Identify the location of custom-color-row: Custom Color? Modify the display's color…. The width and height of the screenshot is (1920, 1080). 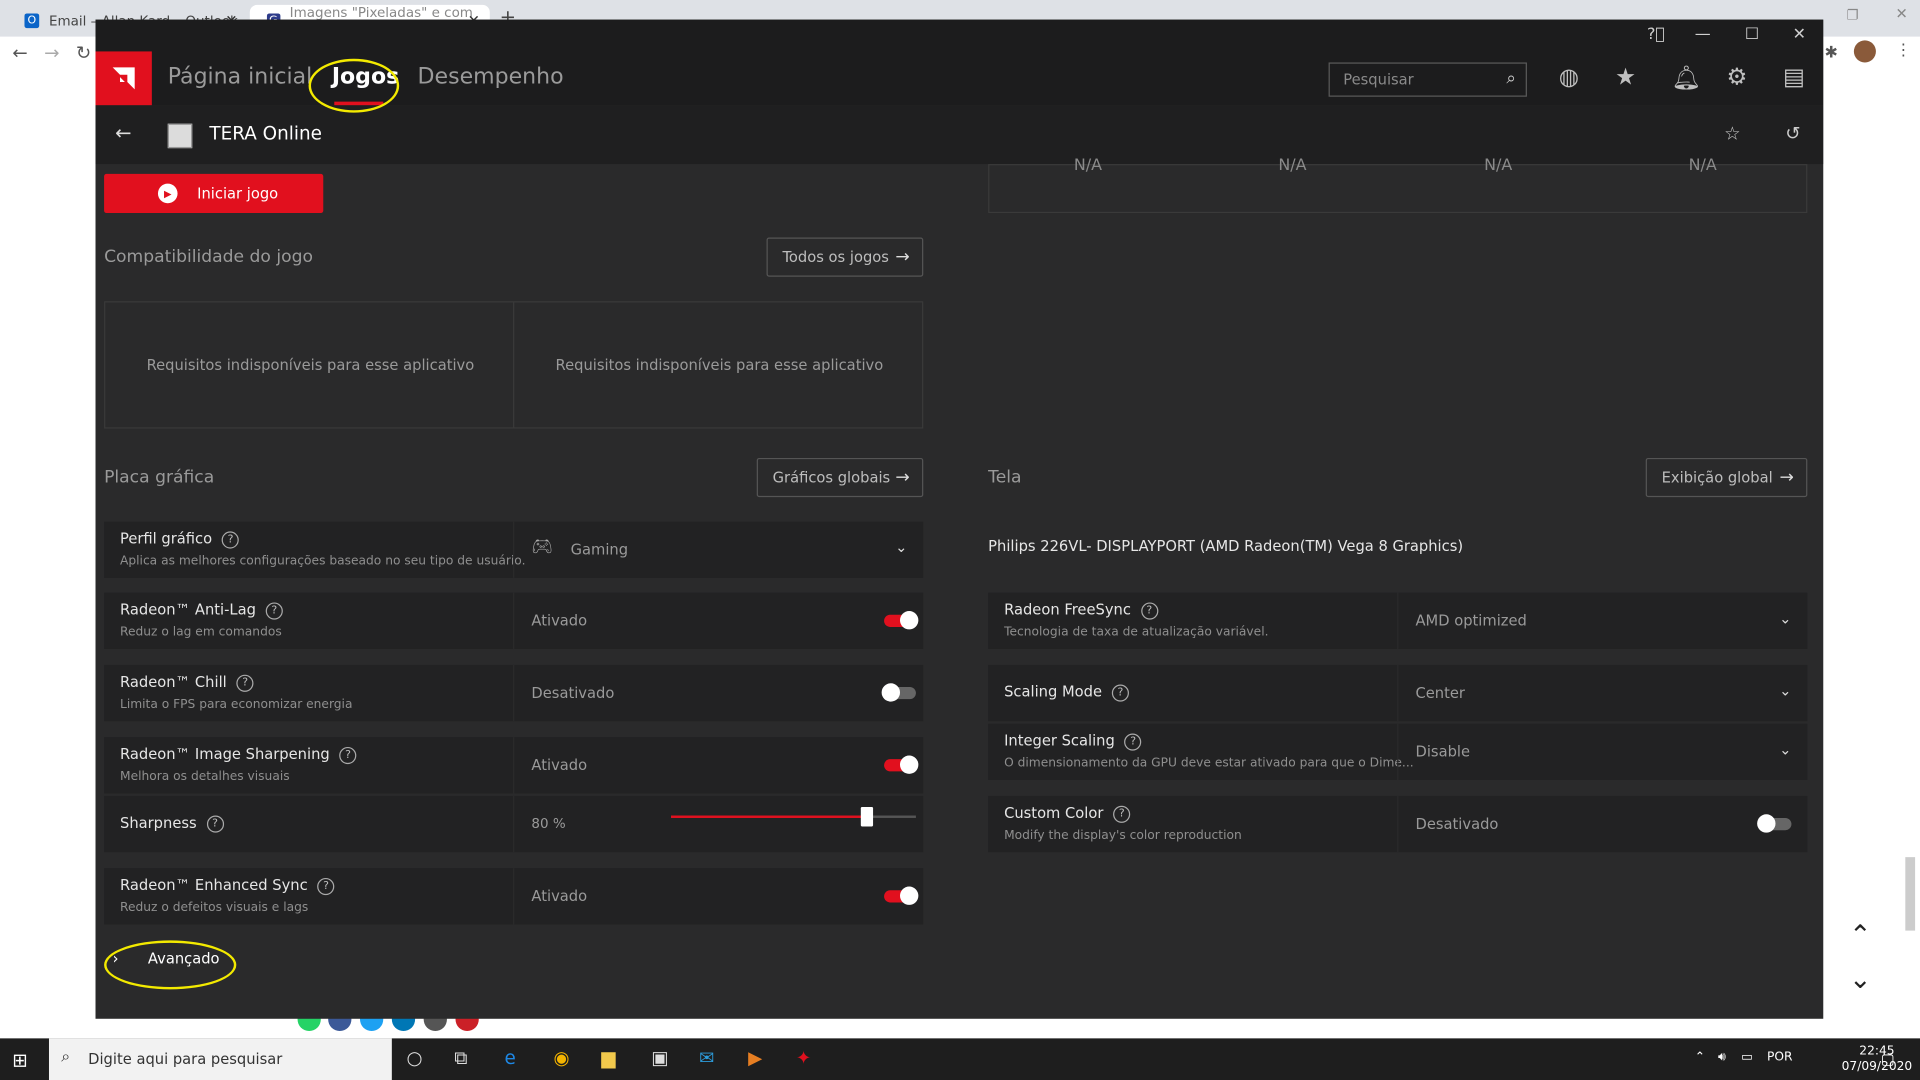
(1398, 824).